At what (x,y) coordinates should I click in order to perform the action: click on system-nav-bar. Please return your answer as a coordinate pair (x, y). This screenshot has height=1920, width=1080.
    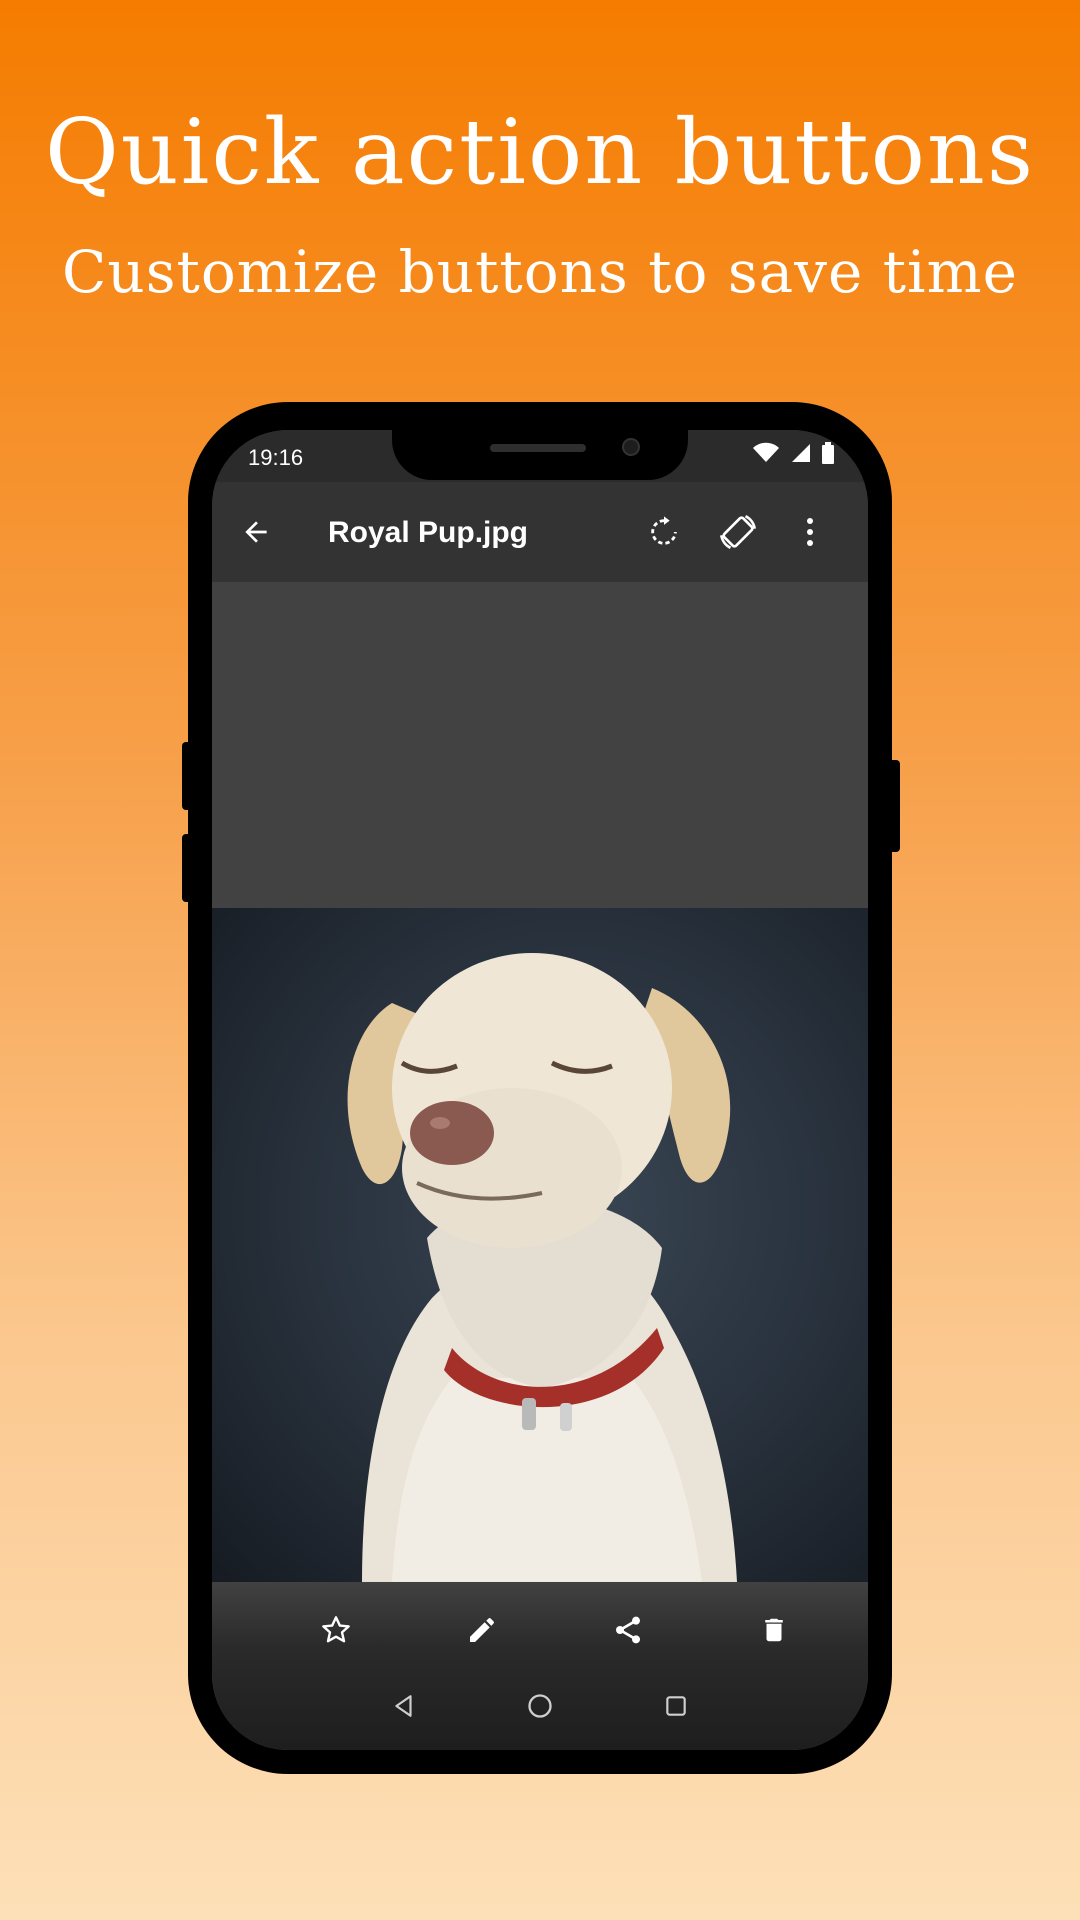
    Looking at the image, I should click on (540, 1706).